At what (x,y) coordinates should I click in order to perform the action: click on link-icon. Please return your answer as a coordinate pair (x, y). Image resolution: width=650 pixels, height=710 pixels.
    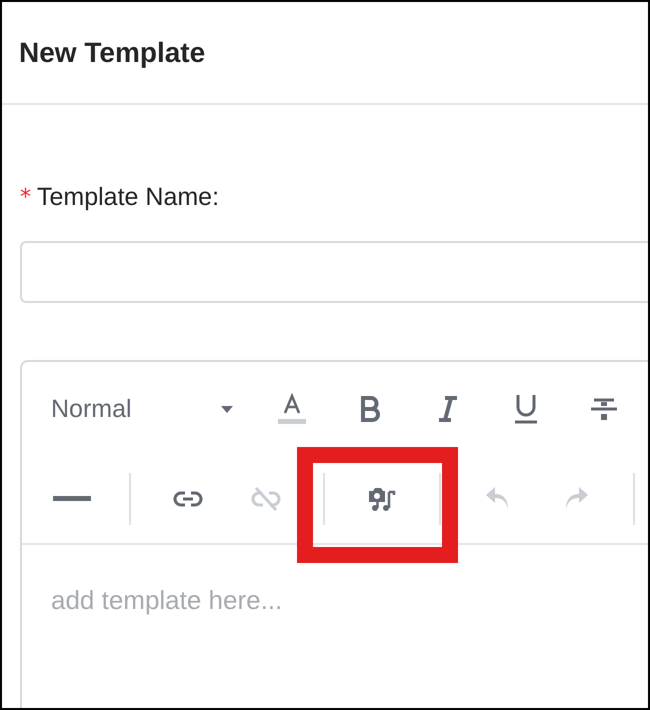
    Looking at the image, I should click on (188, 499).